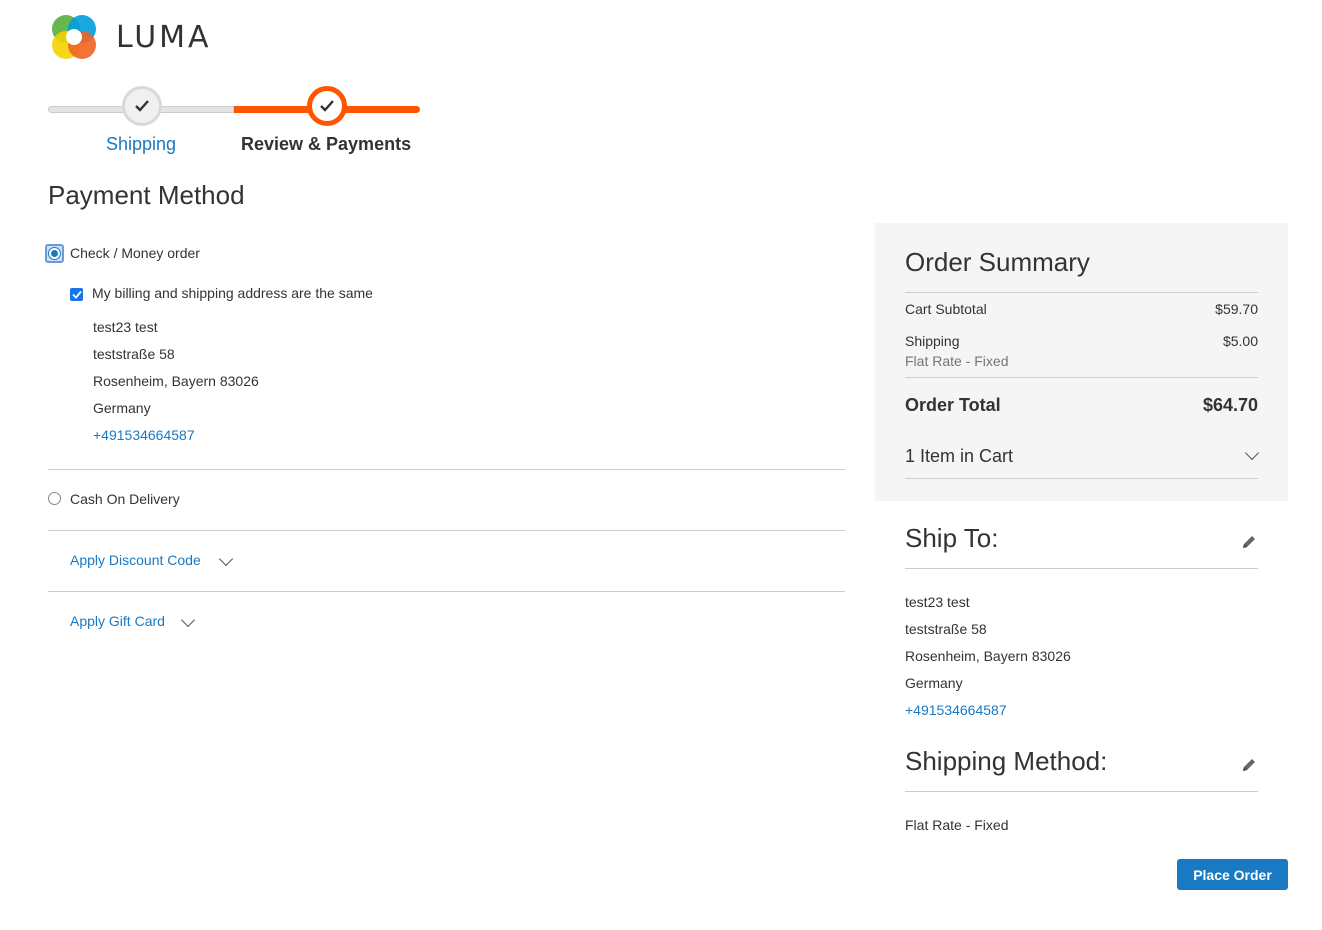 The image size is (1322, 930). What do you see at coordinates (997, 262) in the screenshot?
I see `order-summary-title: Order Summary` at bounding box center [997, 262].